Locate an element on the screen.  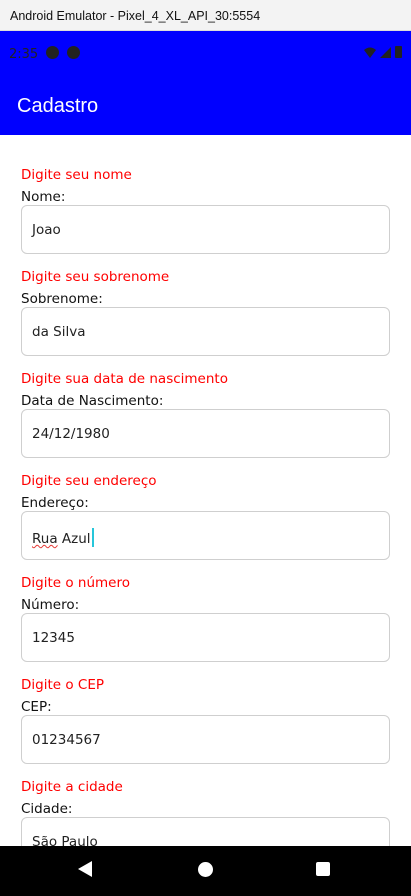
home-icon is located at coordinates (205, 869).